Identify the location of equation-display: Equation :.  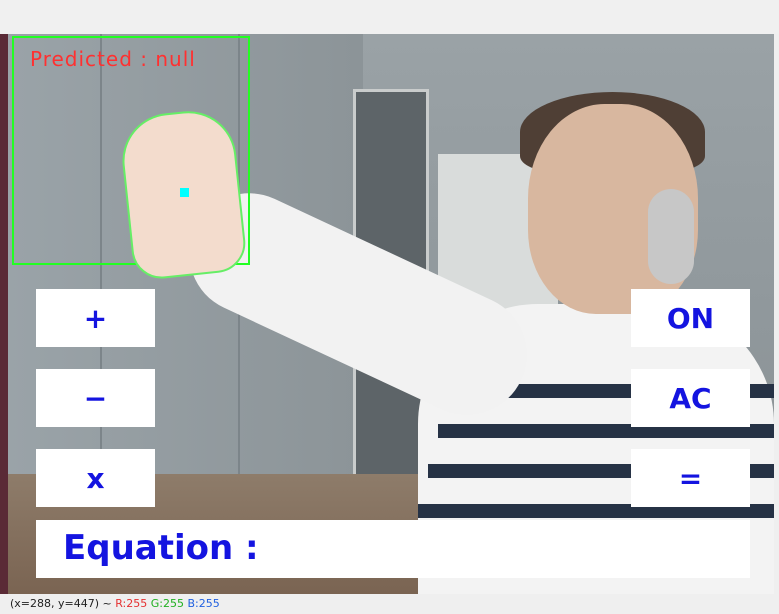
(393, 549).